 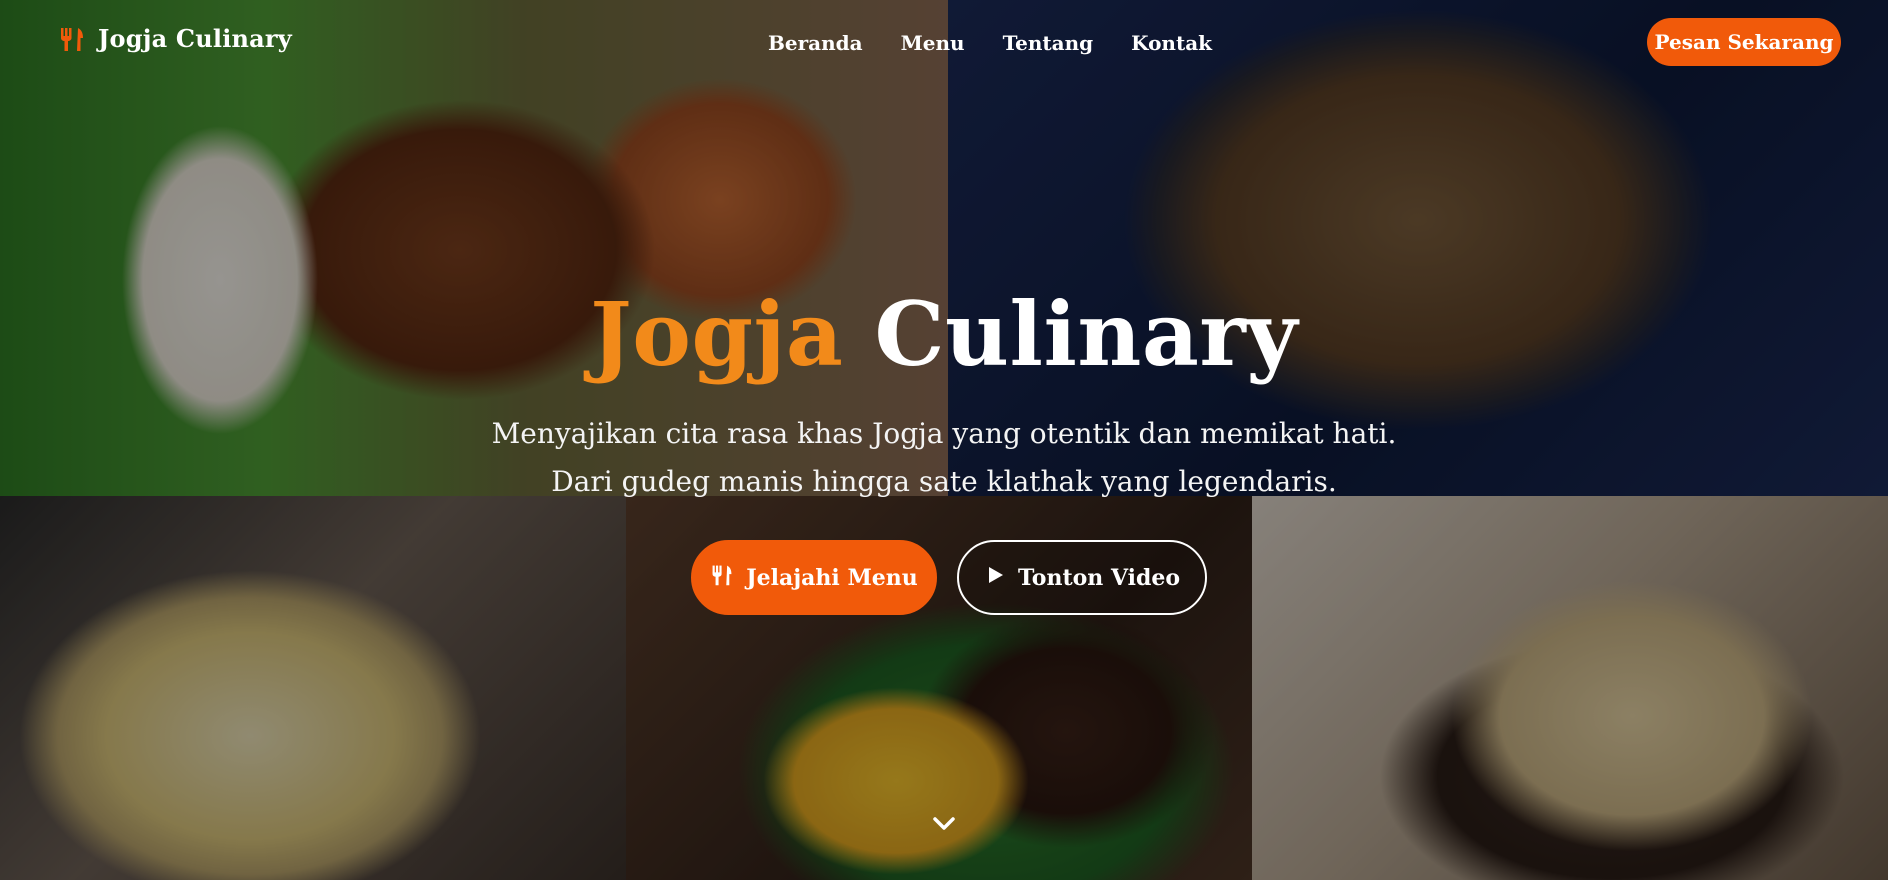 I want to click on hero-title-rest: Culinary, so click(x=1086, y=334).